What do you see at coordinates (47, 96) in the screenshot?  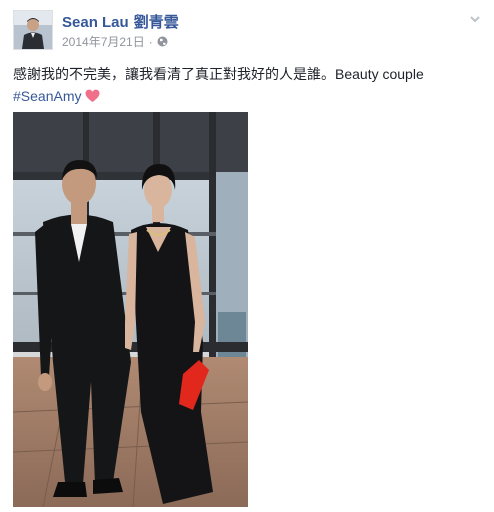 I see `hashtag-link: #SeanAmy` at bounding box center [47, 96].